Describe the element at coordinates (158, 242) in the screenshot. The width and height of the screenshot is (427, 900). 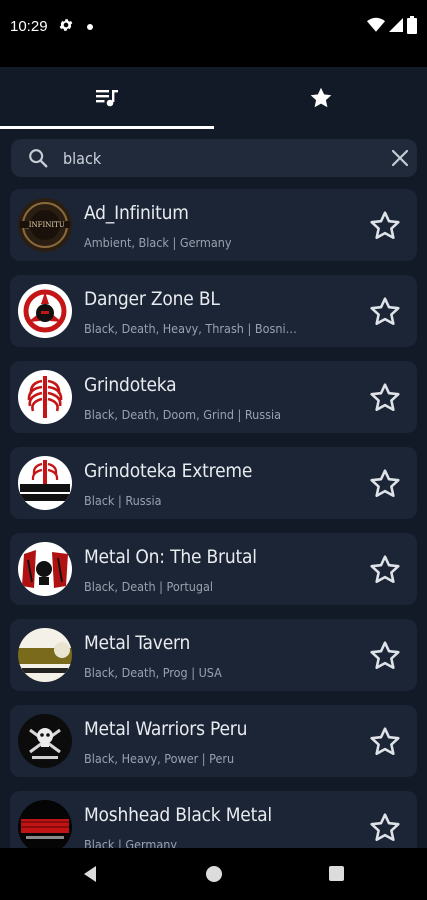
I see `station-meta: Ambient, Black | Germany` at that location.